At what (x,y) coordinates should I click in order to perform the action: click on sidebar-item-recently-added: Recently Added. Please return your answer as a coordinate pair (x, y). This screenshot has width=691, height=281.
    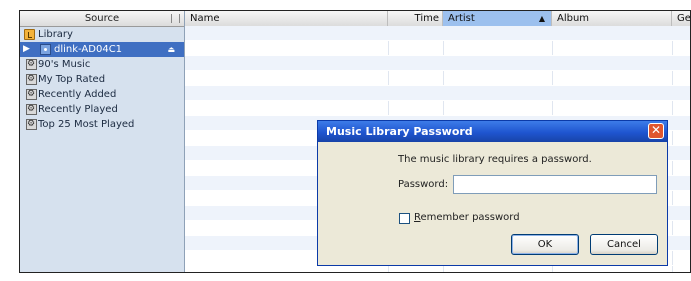
    Looking at the image, I should click on (102, 94).